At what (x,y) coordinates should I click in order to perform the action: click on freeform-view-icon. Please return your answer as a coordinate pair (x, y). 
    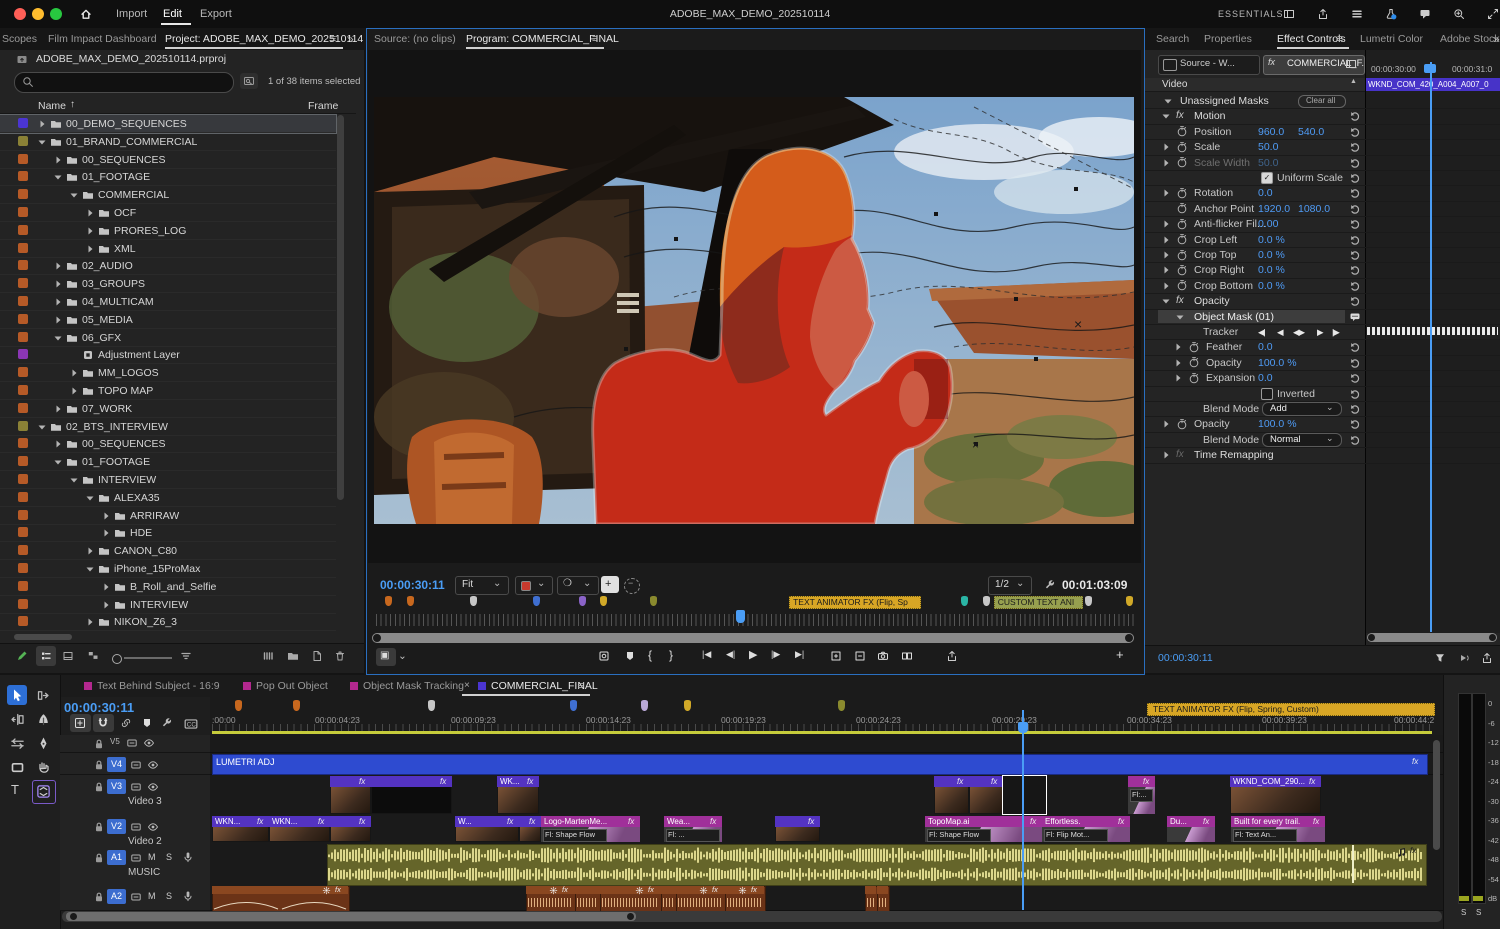
    Looking at the image, I should click on (93, 656).